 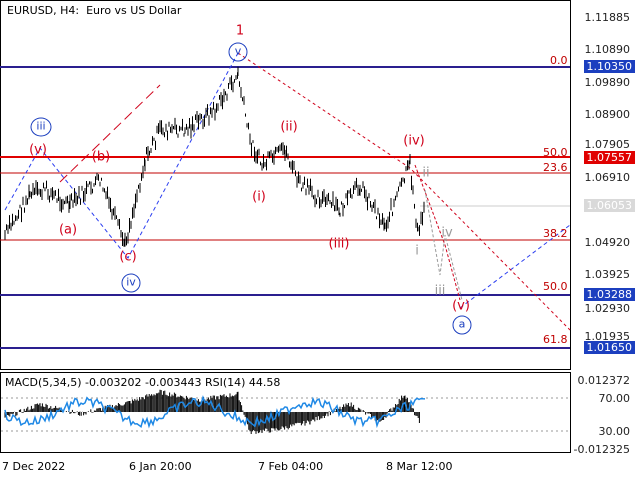 What do you see at coordinates (291, 466) in the screenshot?
I see `time-label: 7 Feb 04:00` at bounding box center [291, 466].